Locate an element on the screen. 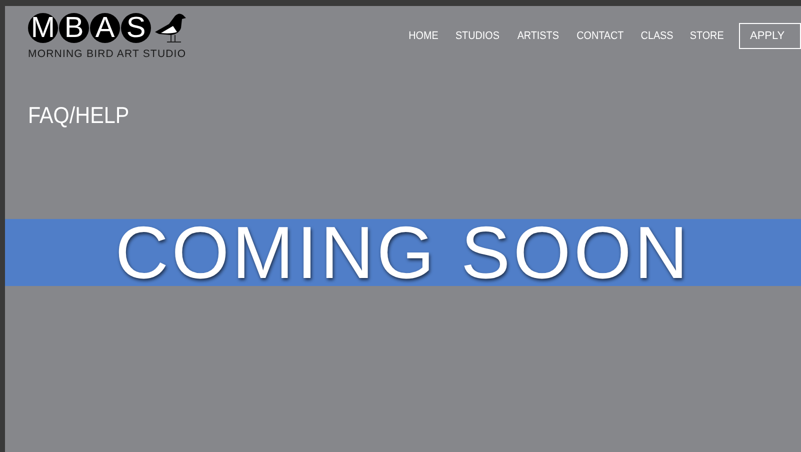 The image size is (801, 452). logo-letter: B is located at coordinates (74, 28).